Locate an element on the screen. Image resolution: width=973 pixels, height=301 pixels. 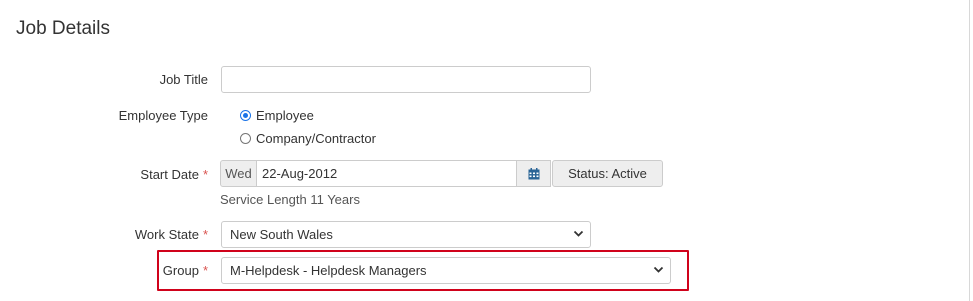
start-date-day: Wed is located at coordinates (238, 173).